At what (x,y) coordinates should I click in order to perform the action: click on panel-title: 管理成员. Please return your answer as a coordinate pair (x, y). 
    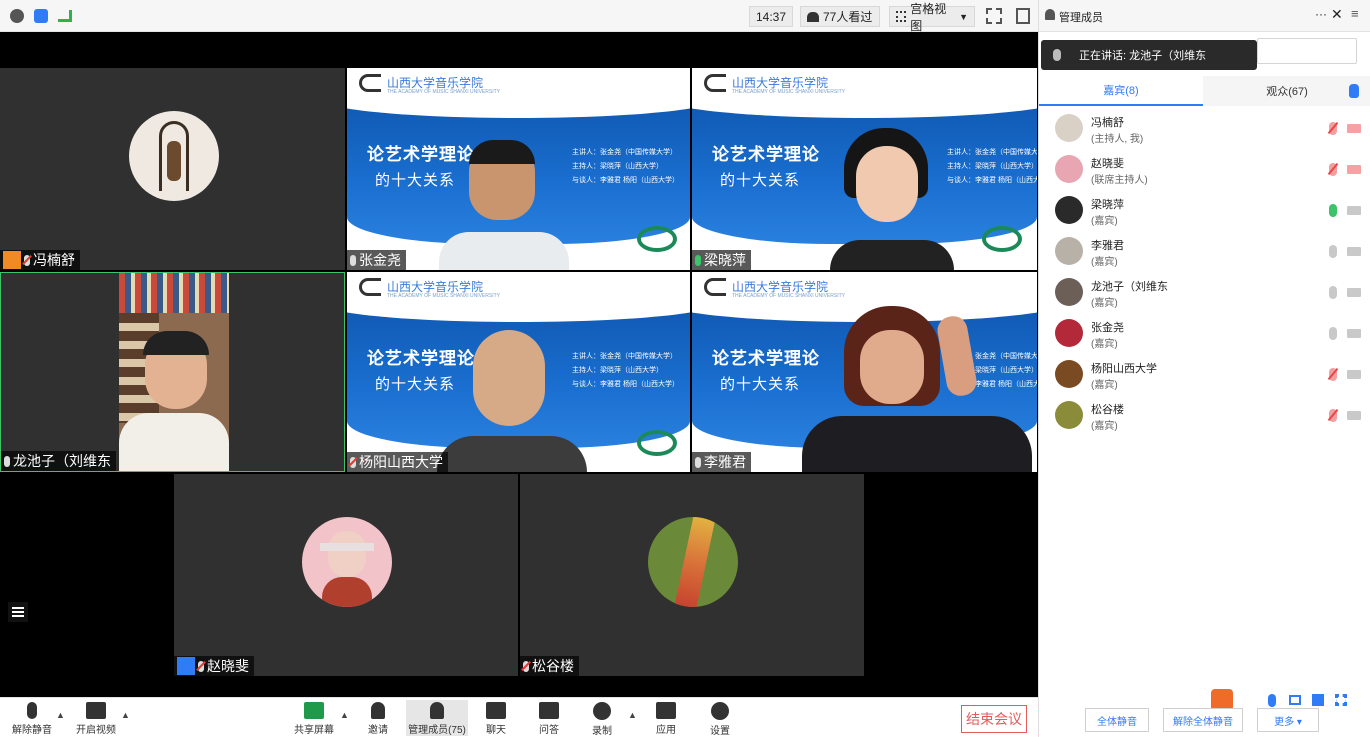
    Looking at the image, I should click on (1081, 18).